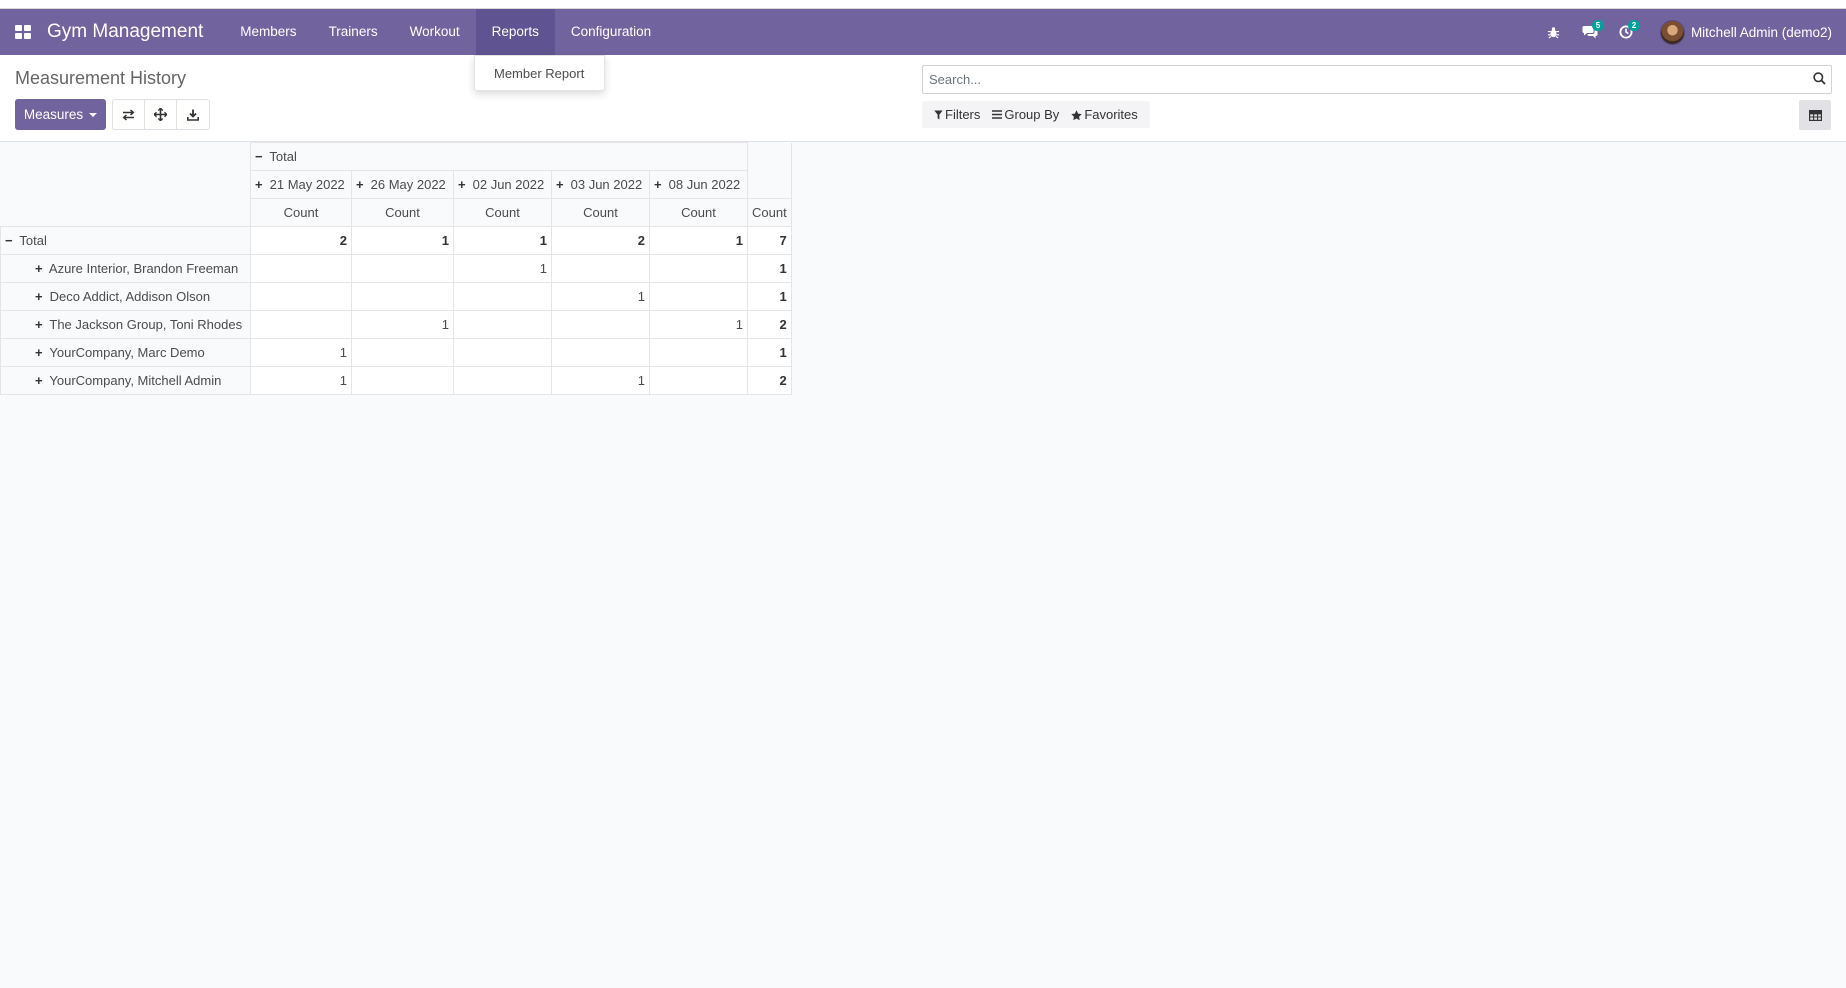  What do you see at coordinates (1626, 32) in the screenshot?
I see `activities-clock-icon: 2` at bounding box center [1626, 32].